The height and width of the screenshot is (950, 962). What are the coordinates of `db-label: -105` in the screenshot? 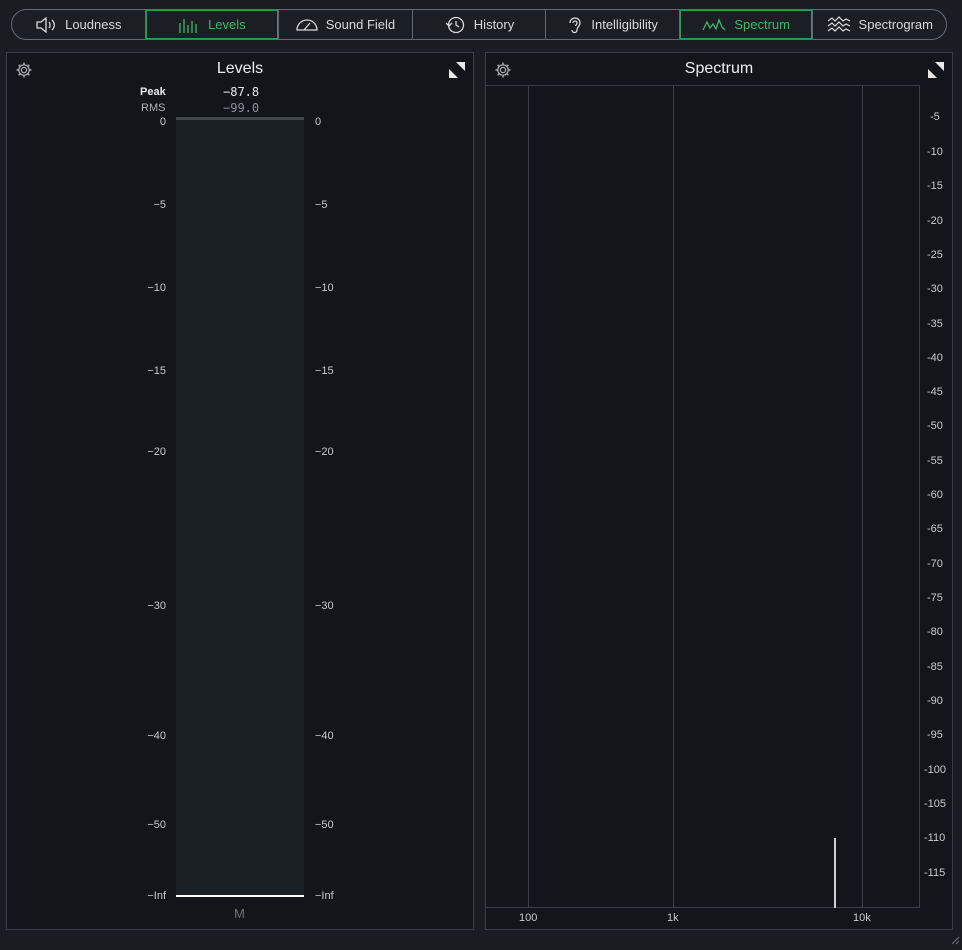 It's located at (935, 804).